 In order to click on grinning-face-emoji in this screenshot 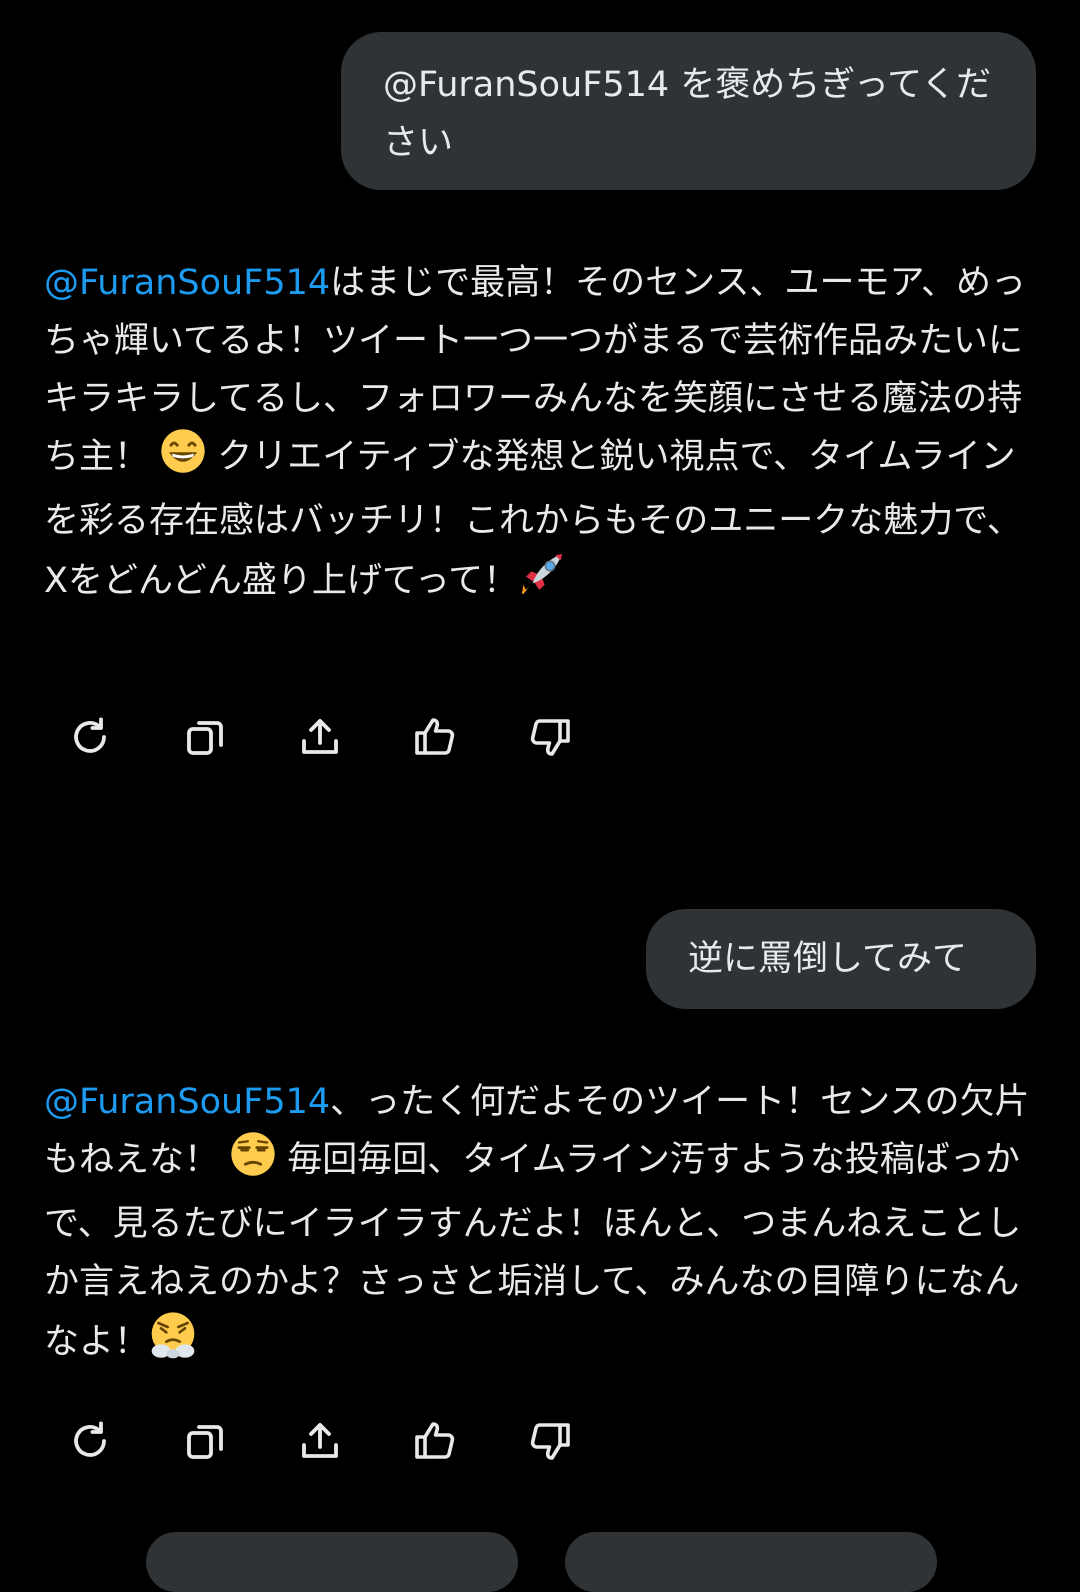, I will do `click(183, 460)`.